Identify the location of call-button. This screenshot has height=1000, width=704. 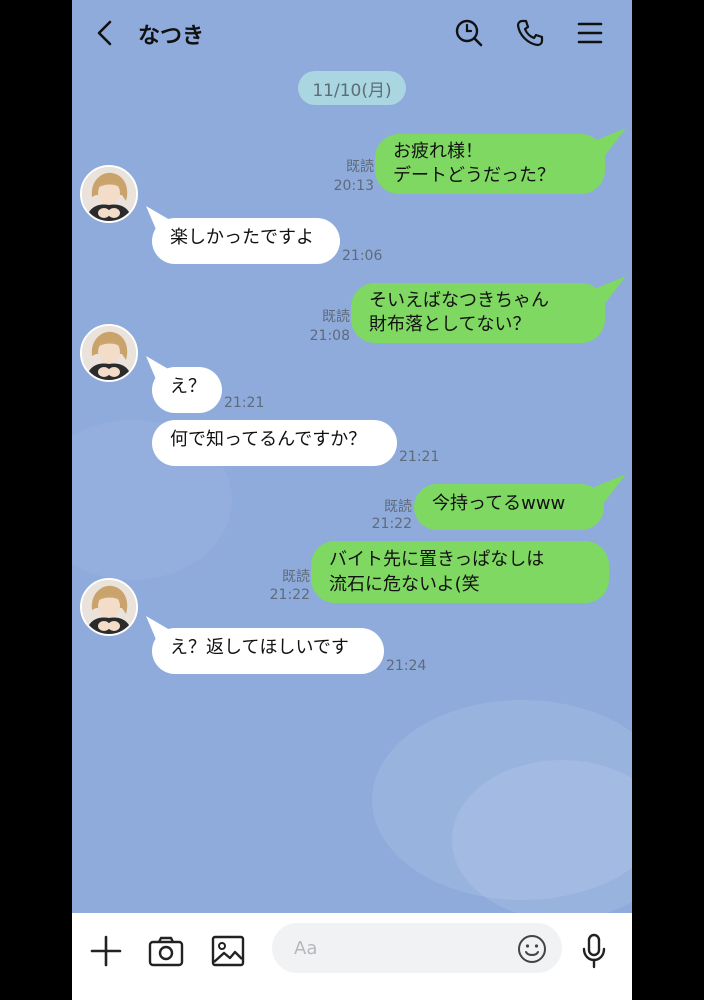
(530, 33).